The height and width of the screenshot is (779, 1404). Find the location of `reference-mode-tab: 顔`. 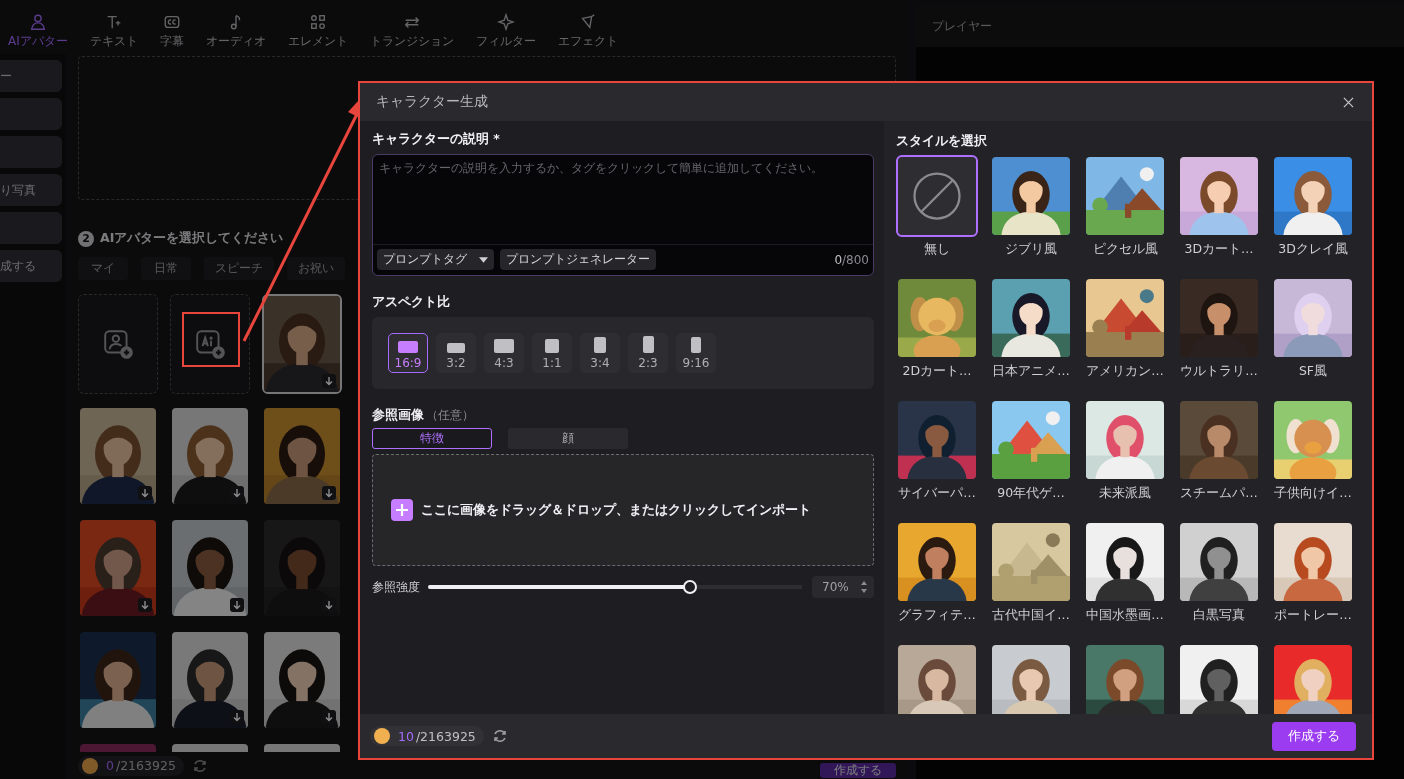

reference-mode-tab: 顔 is located at coordinates (568, 438).